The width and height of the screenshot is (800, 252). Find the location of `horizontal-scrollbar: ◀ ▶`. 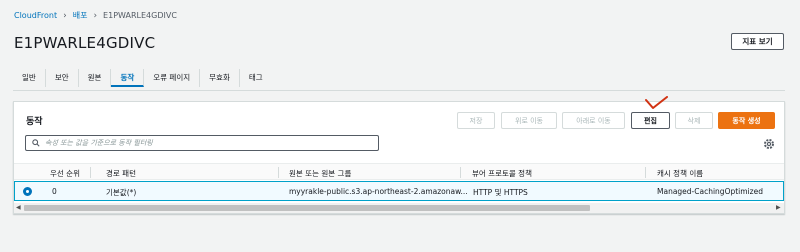

horizontal-scrollbar: ◀ ▶ is located at coordinates (399, 208).